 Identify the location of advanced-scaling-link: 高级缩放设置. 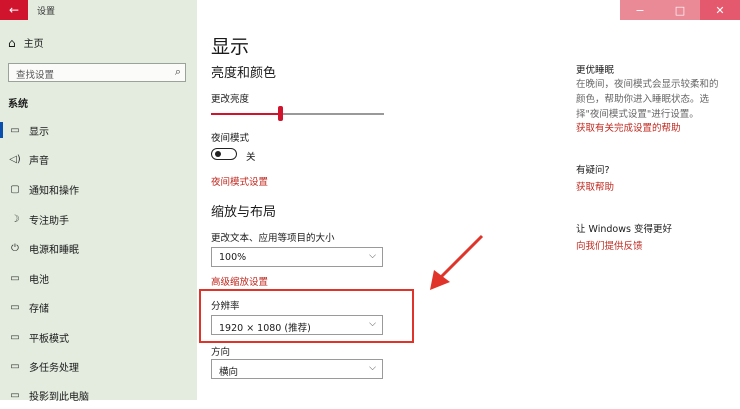
(239, 281).